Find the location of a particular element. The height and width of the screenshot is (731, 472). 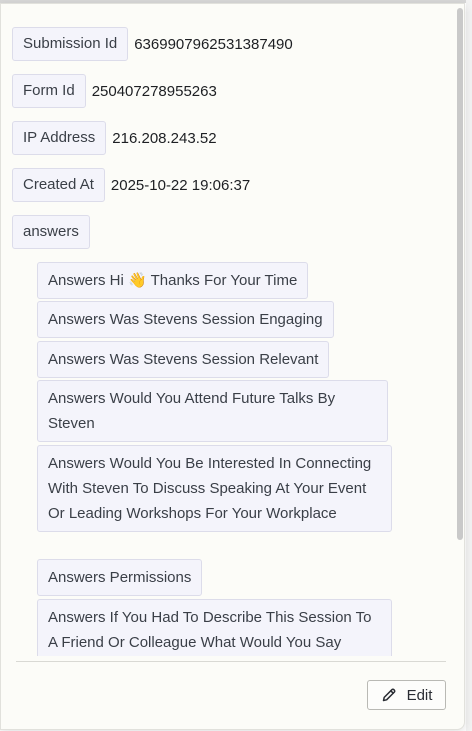

field-key-chip: Created At is located at coordinates (58, 185).